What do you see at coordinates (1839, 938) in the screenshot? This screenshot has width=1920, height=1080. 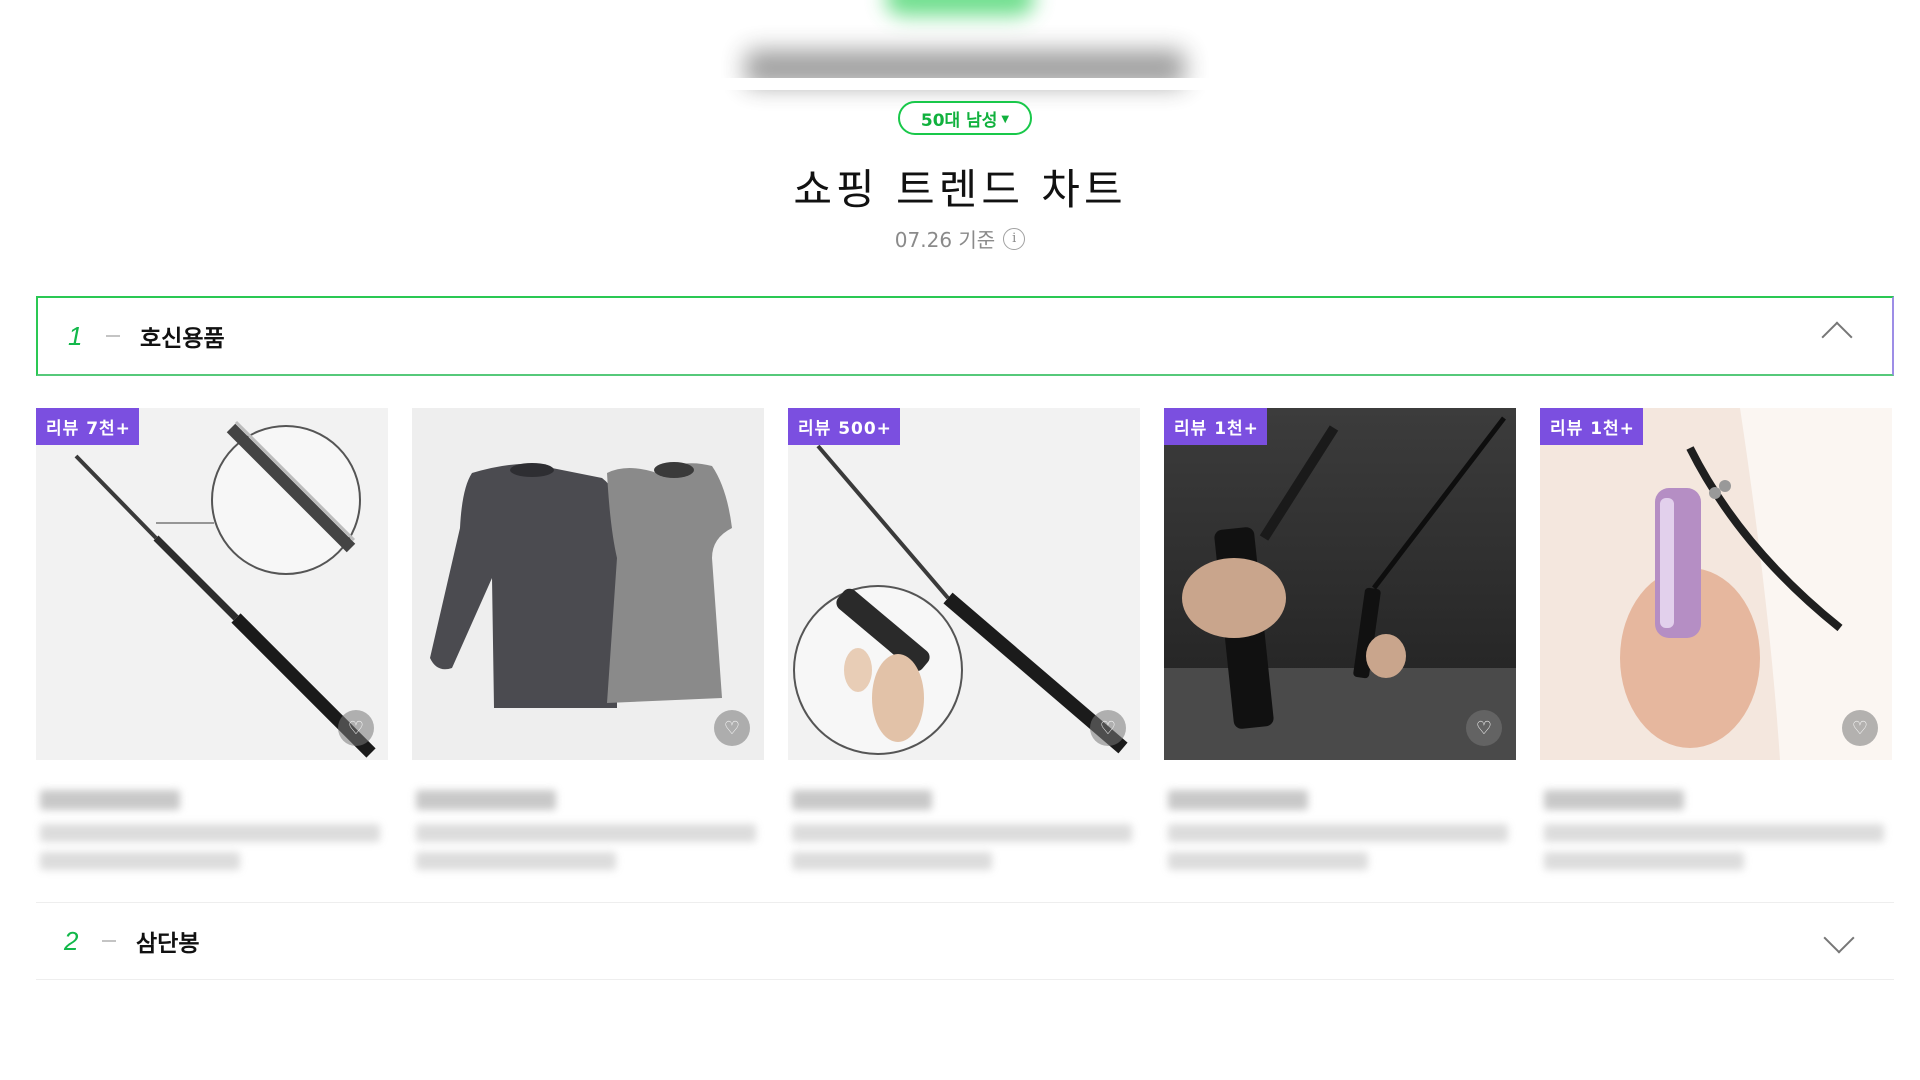 I see `chevron-down-icon` at bounding box center [1839, 938].